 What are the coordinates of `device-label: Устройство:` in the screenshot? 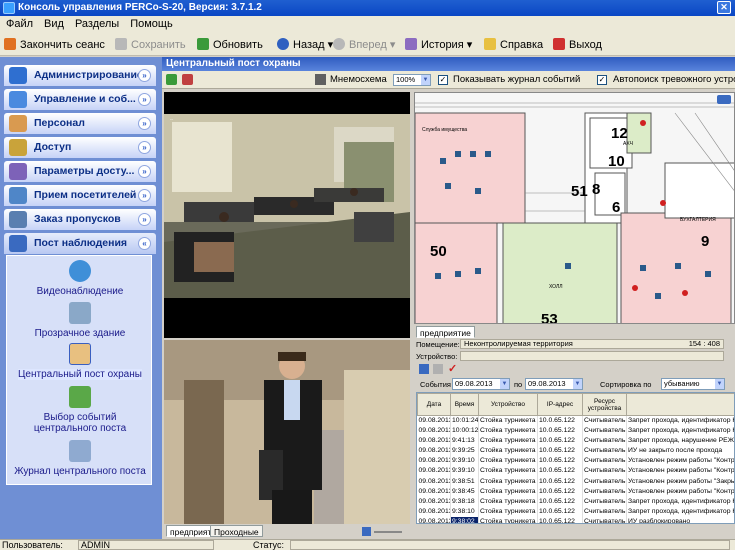 It's located at (437, 356).